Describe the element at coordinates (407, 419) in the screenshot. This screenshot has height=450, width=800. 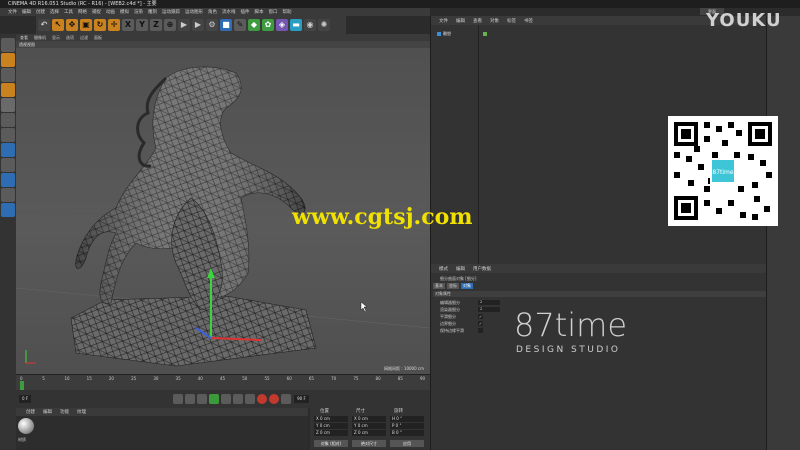
I see `rot-h-field: H 0 °` at that location.